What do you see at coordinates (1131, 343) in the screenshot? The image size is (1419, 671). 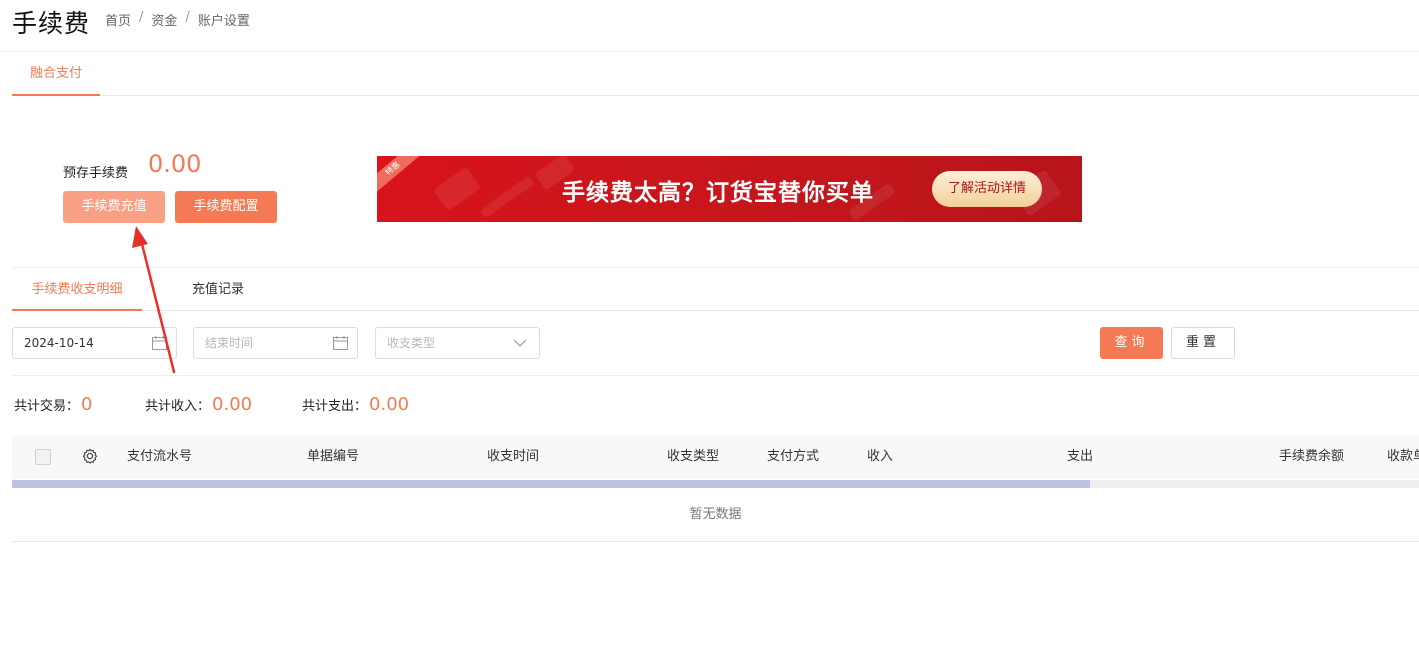 I see `query-button: 查询` at bounding box center [1131, 343].